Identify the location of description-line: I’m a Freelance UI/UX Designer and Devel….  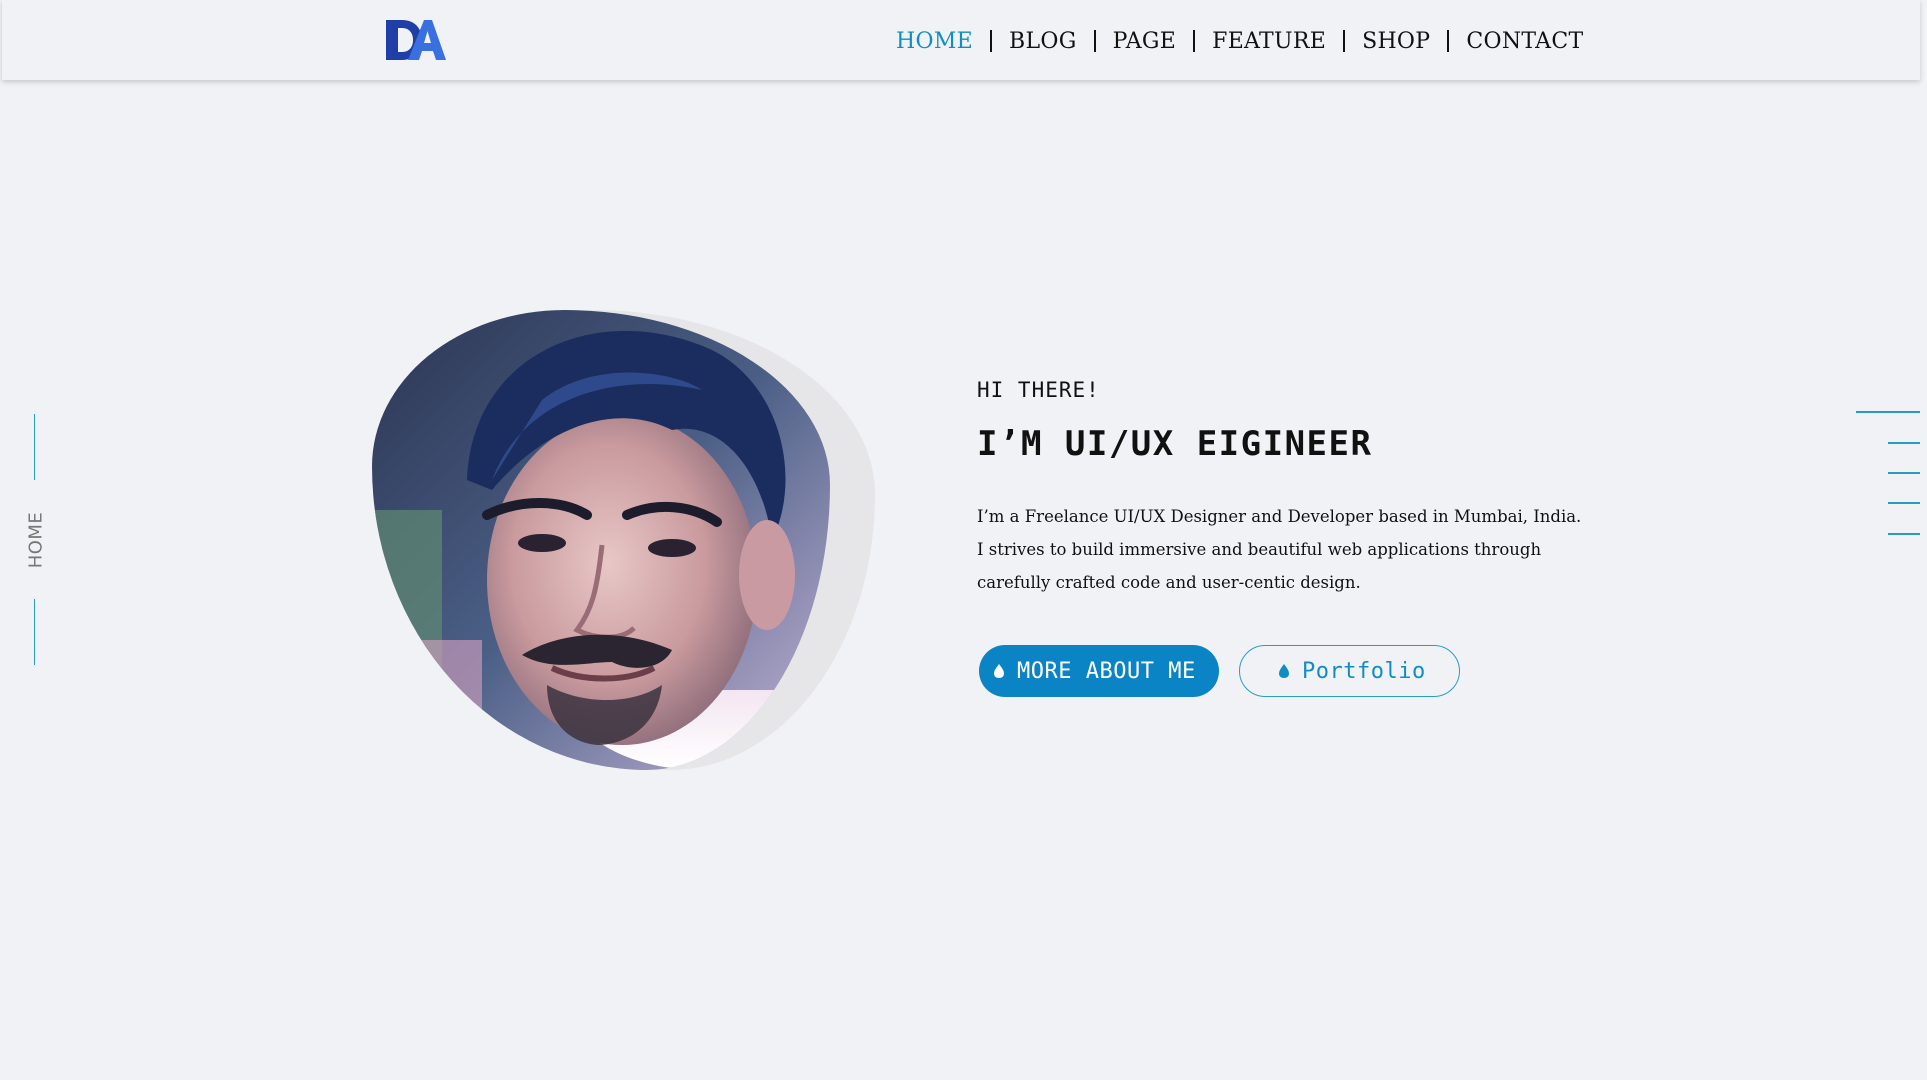
(1279, 516).